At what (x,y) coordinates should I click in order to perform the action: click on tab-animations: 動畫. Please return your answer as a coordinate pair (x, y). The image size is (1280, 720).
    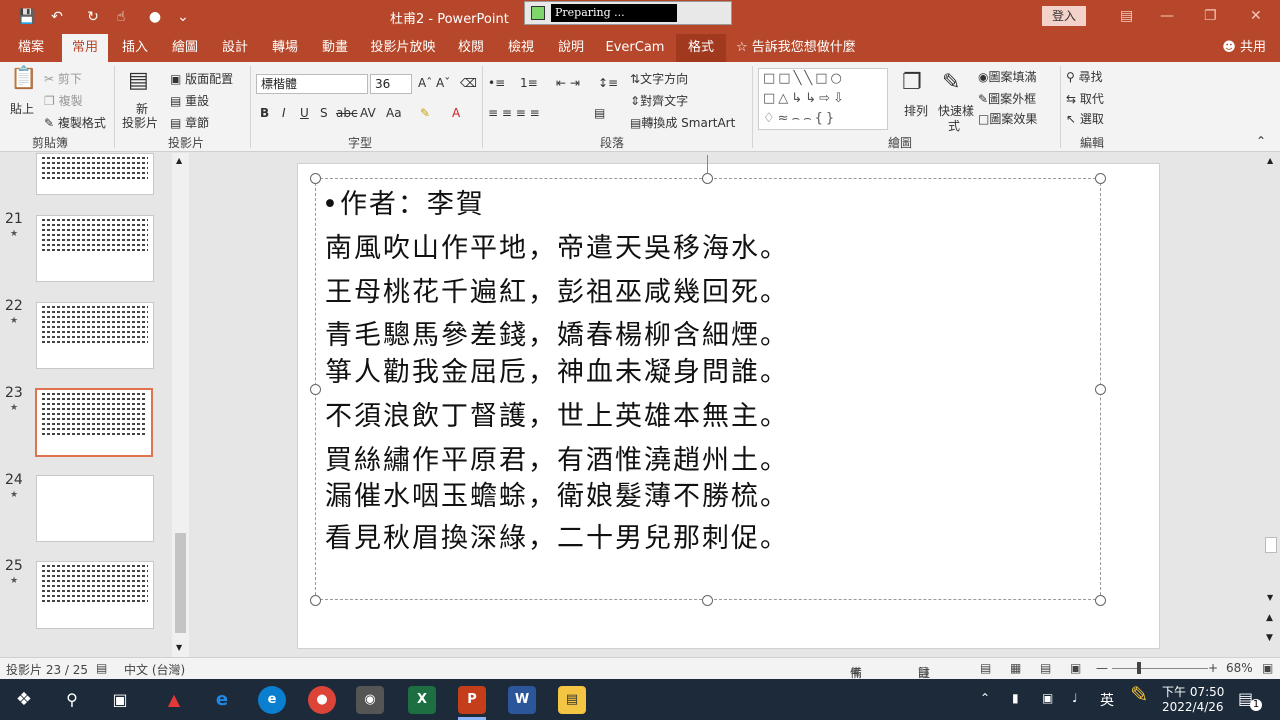
    Looking at the image, I should click on (335, 48).